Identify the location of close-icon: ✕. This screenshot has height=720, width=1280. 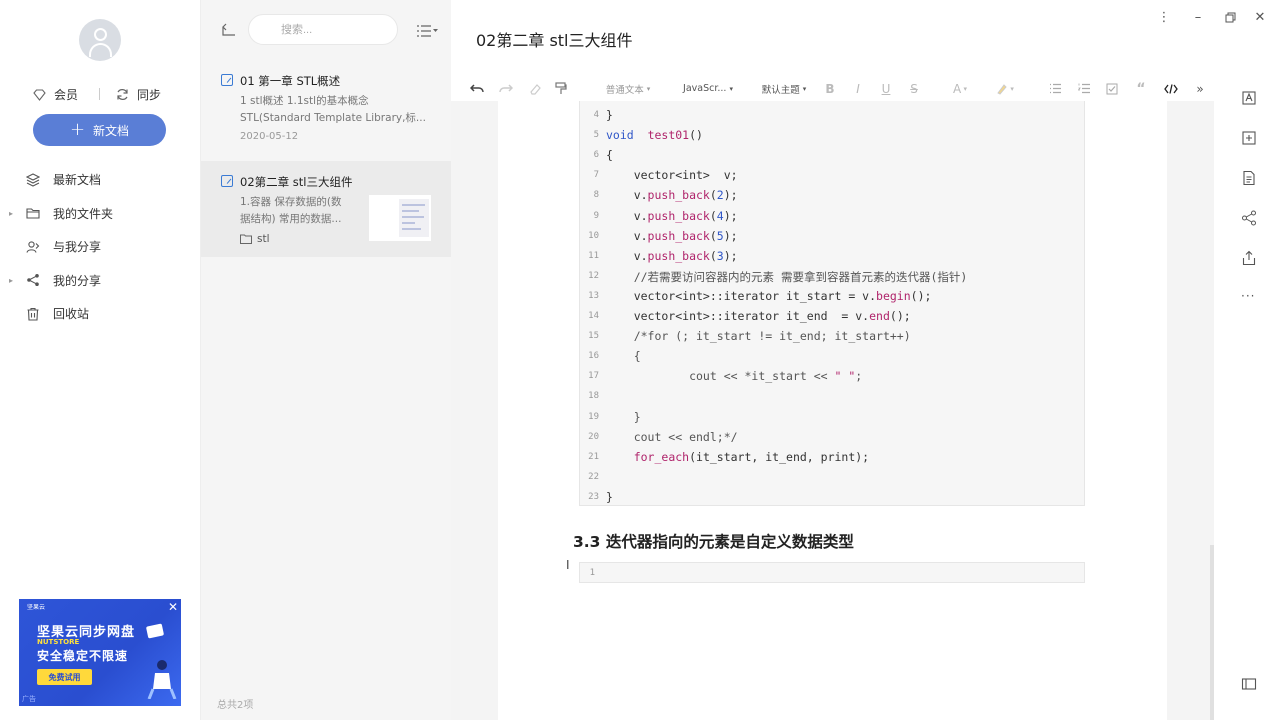
(173, 607).